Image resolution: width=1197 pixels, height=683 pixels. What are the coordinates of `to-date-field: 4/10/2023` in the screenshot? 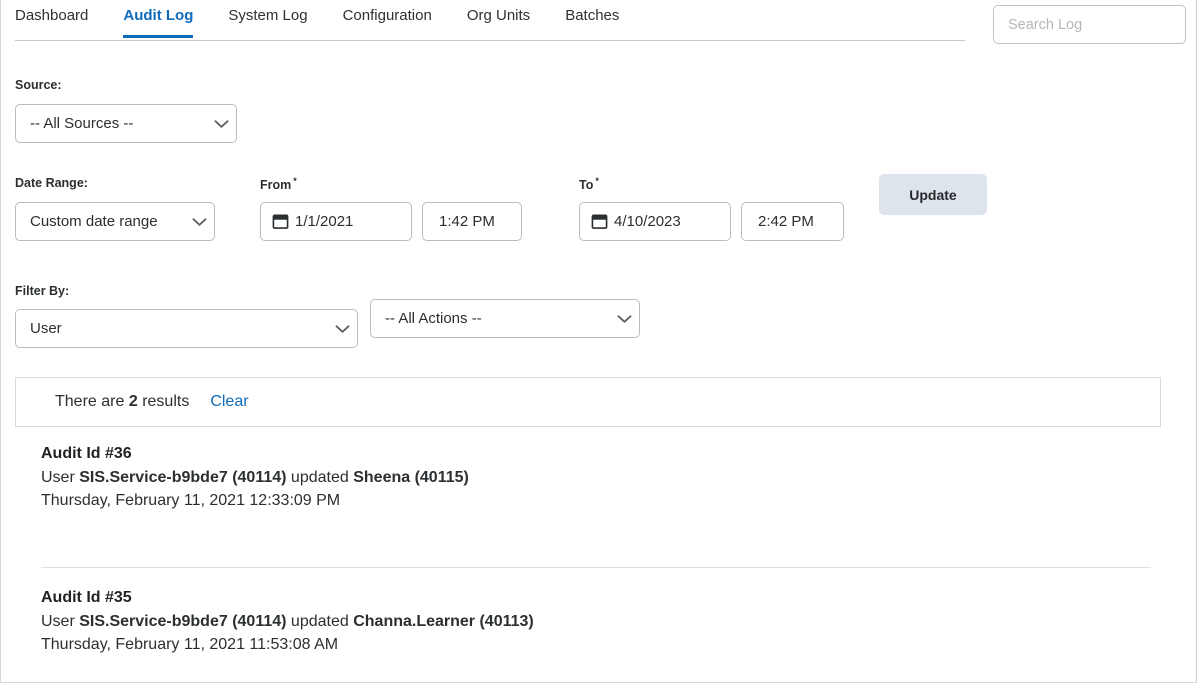 It's located at (655, 221).